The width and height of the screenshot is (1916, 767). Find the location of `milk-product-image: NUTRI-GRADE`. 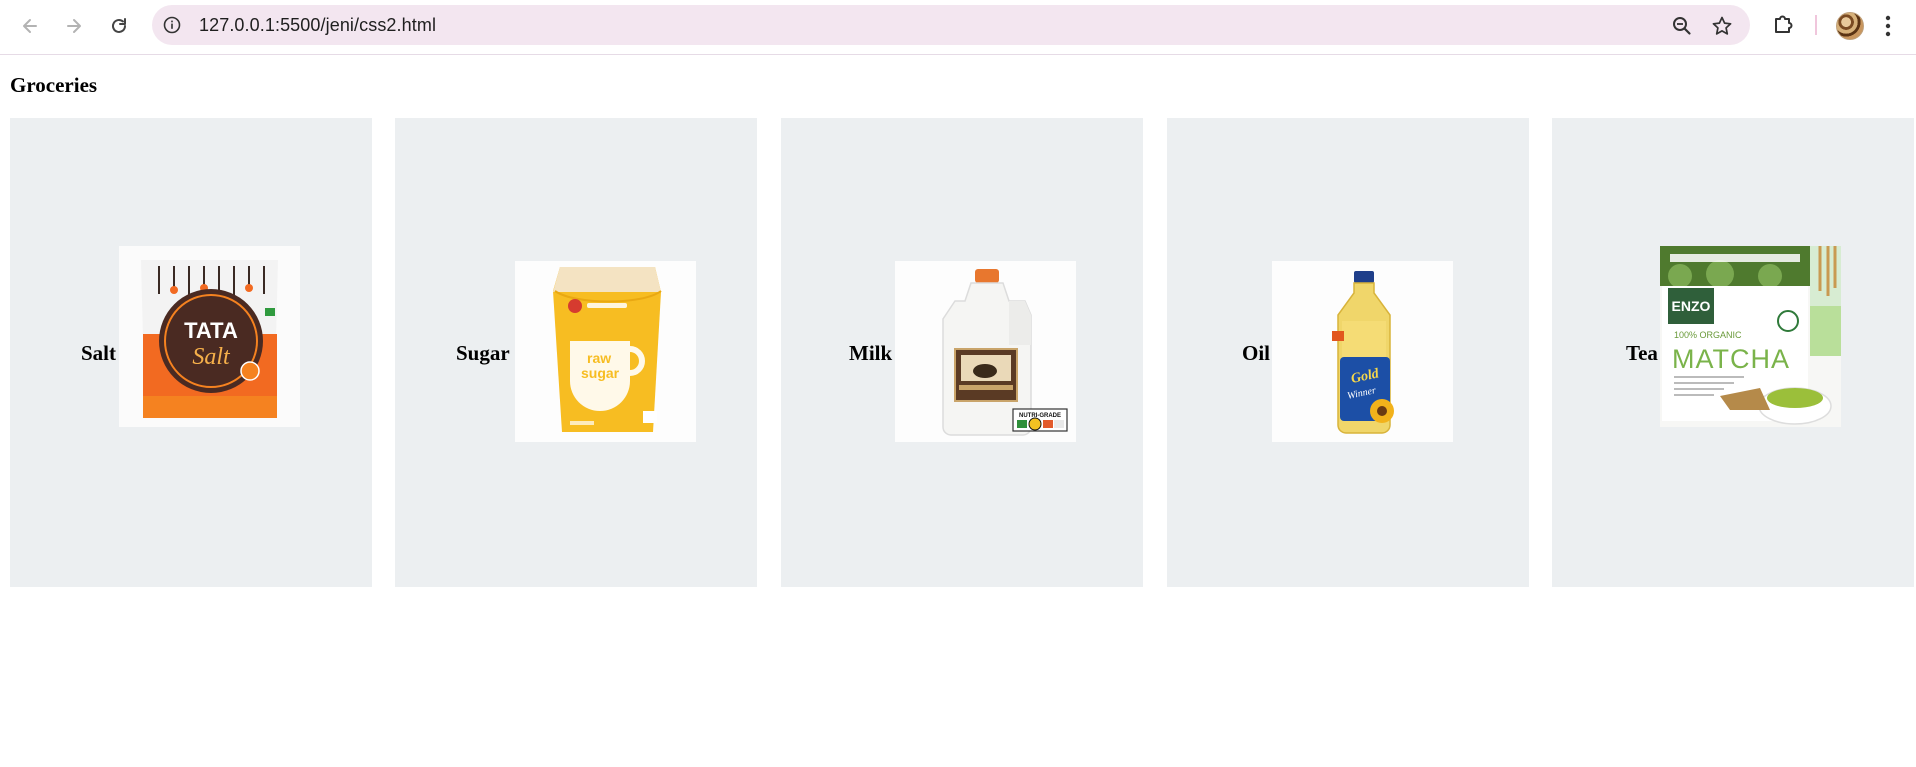

milk-product-image: NUTRI-GRADE is located at coordinates (985, 351).